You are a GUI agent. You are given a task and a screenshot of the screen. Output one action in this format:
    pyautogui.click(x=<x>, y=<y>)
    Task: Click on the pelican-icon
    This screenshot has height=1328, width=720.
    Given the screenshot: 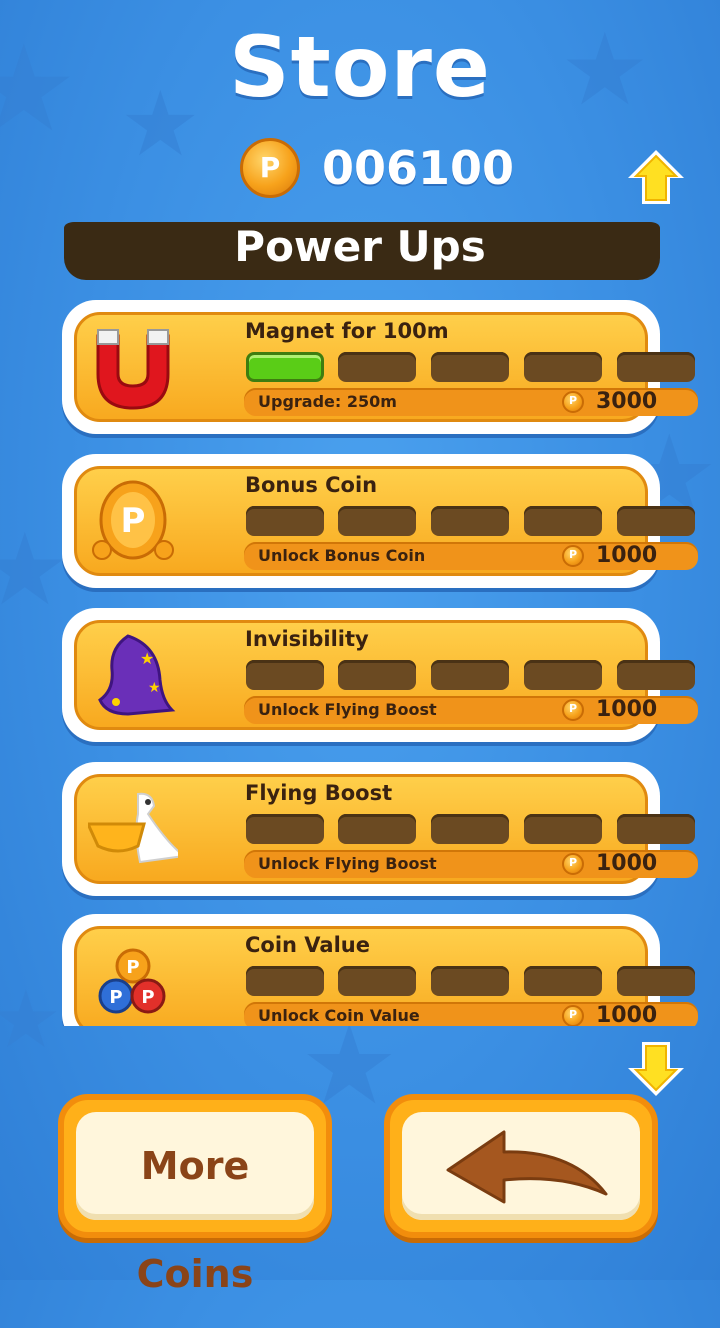 What is the action you would take?
    pyautogui.click(x=133, y=828)
    